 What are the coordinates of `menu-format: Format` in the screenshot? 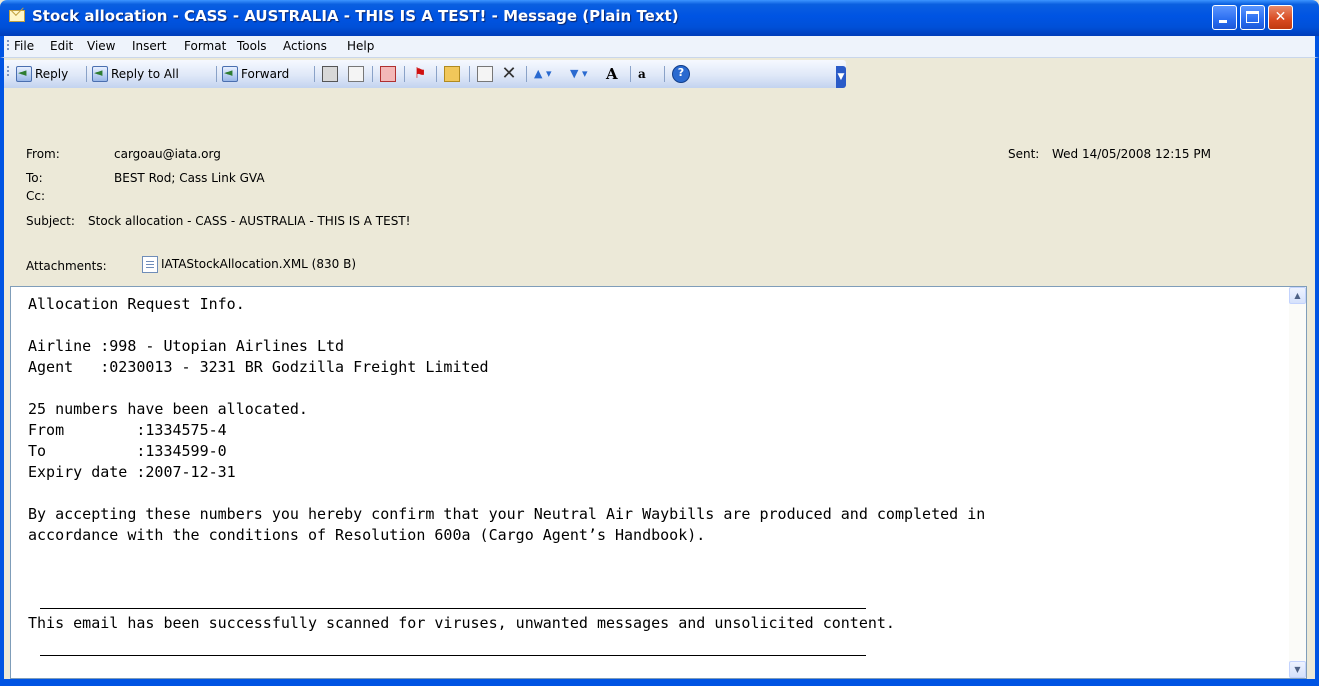 It's located at (205, 46).